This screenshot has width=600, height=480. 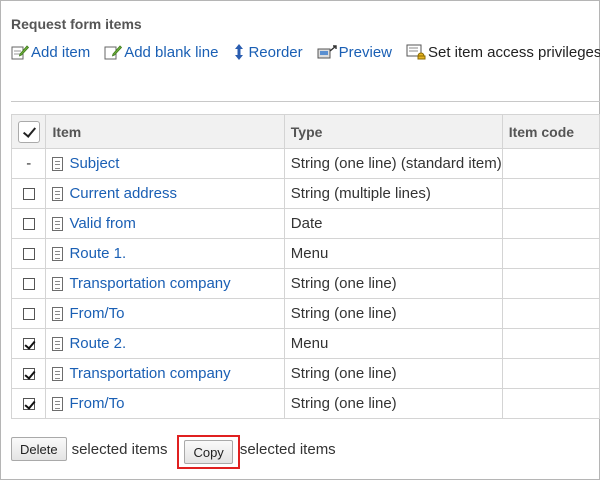 I want to click on row-select-cell: -, so click(x=28, y=163).